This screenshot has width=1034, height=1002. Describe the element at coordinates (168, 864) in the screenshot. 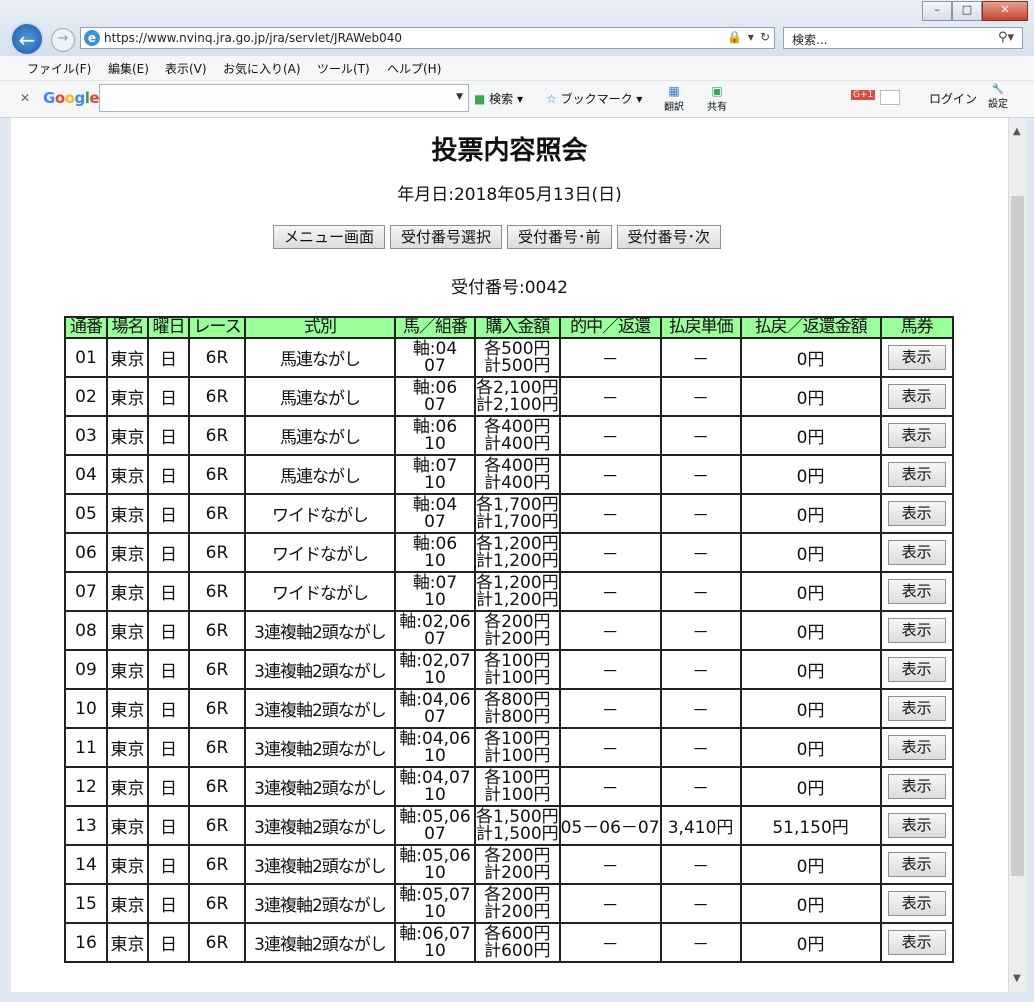

I see `day-cell: 日` at that location.